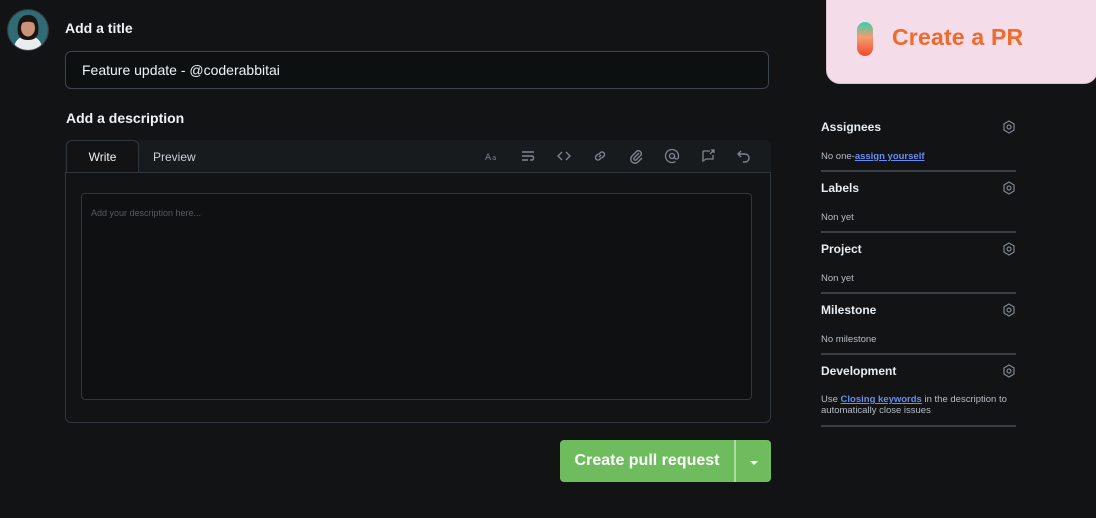  What do you see at coordinates (417, 70) in the screenshot?
I see `title-input` at bounding box center [417, 70].